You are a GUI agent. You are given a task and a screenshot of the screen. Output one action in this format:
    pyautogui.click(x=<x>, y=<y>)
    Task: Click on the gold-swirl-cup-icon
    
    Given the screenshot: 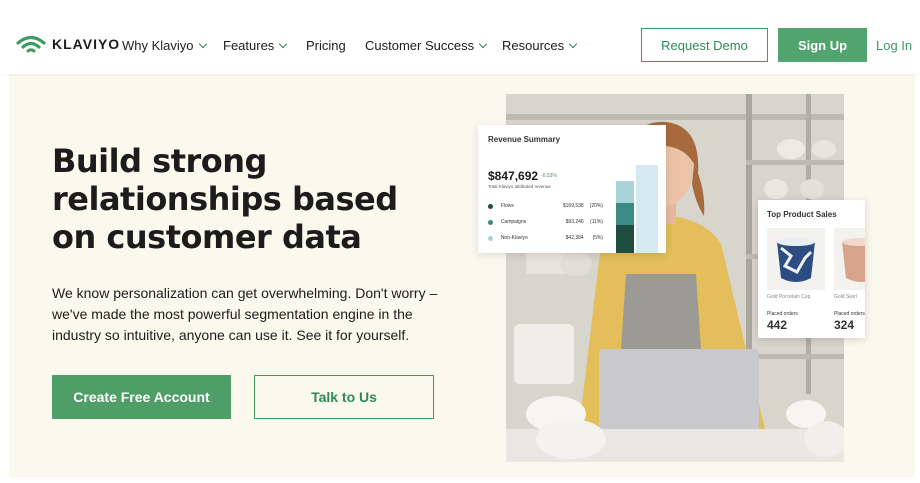 What is the action you would take?
    pyautogui.click(x=853, y=260)
    